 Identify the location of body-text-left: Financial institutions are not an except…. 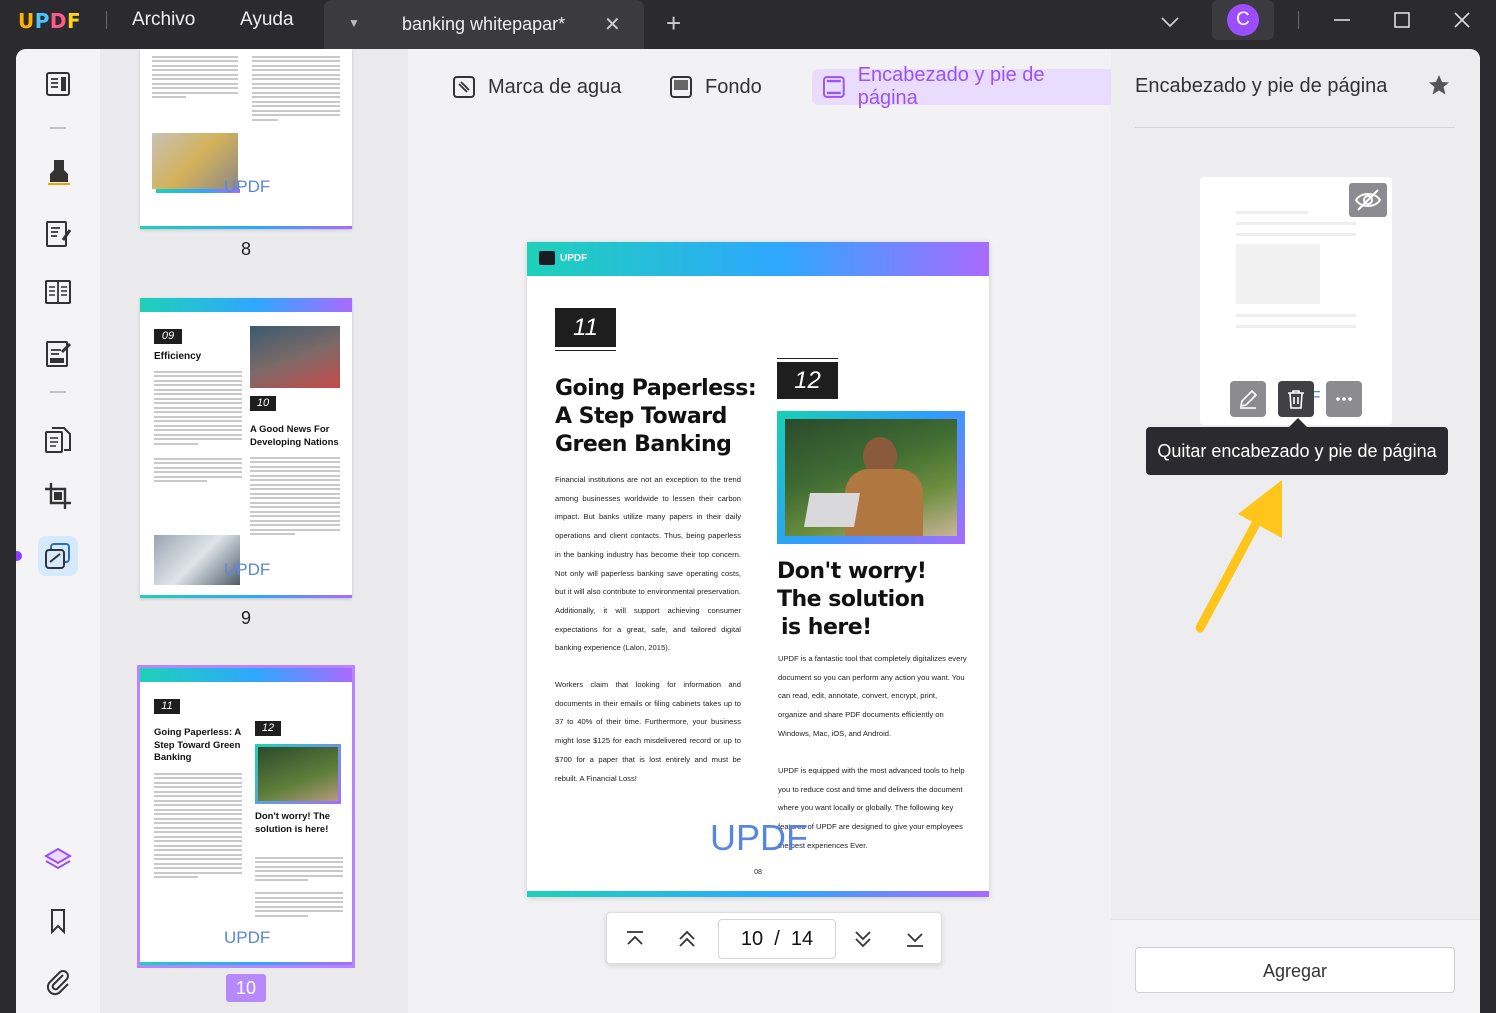
(648, 564).